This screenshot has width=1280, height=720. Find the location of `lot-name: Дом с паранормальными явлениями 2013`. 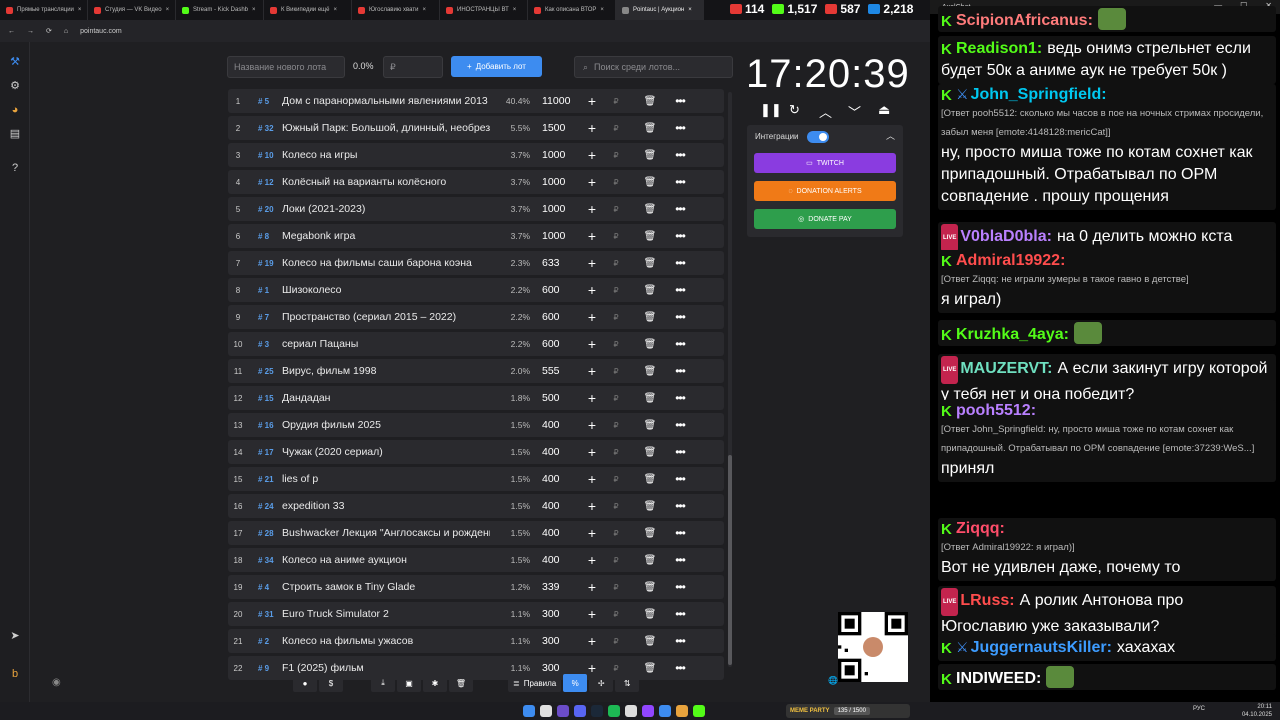

lot-name: Дом с паранормальными явлениями 2013 is located at coordinates (386, 101).